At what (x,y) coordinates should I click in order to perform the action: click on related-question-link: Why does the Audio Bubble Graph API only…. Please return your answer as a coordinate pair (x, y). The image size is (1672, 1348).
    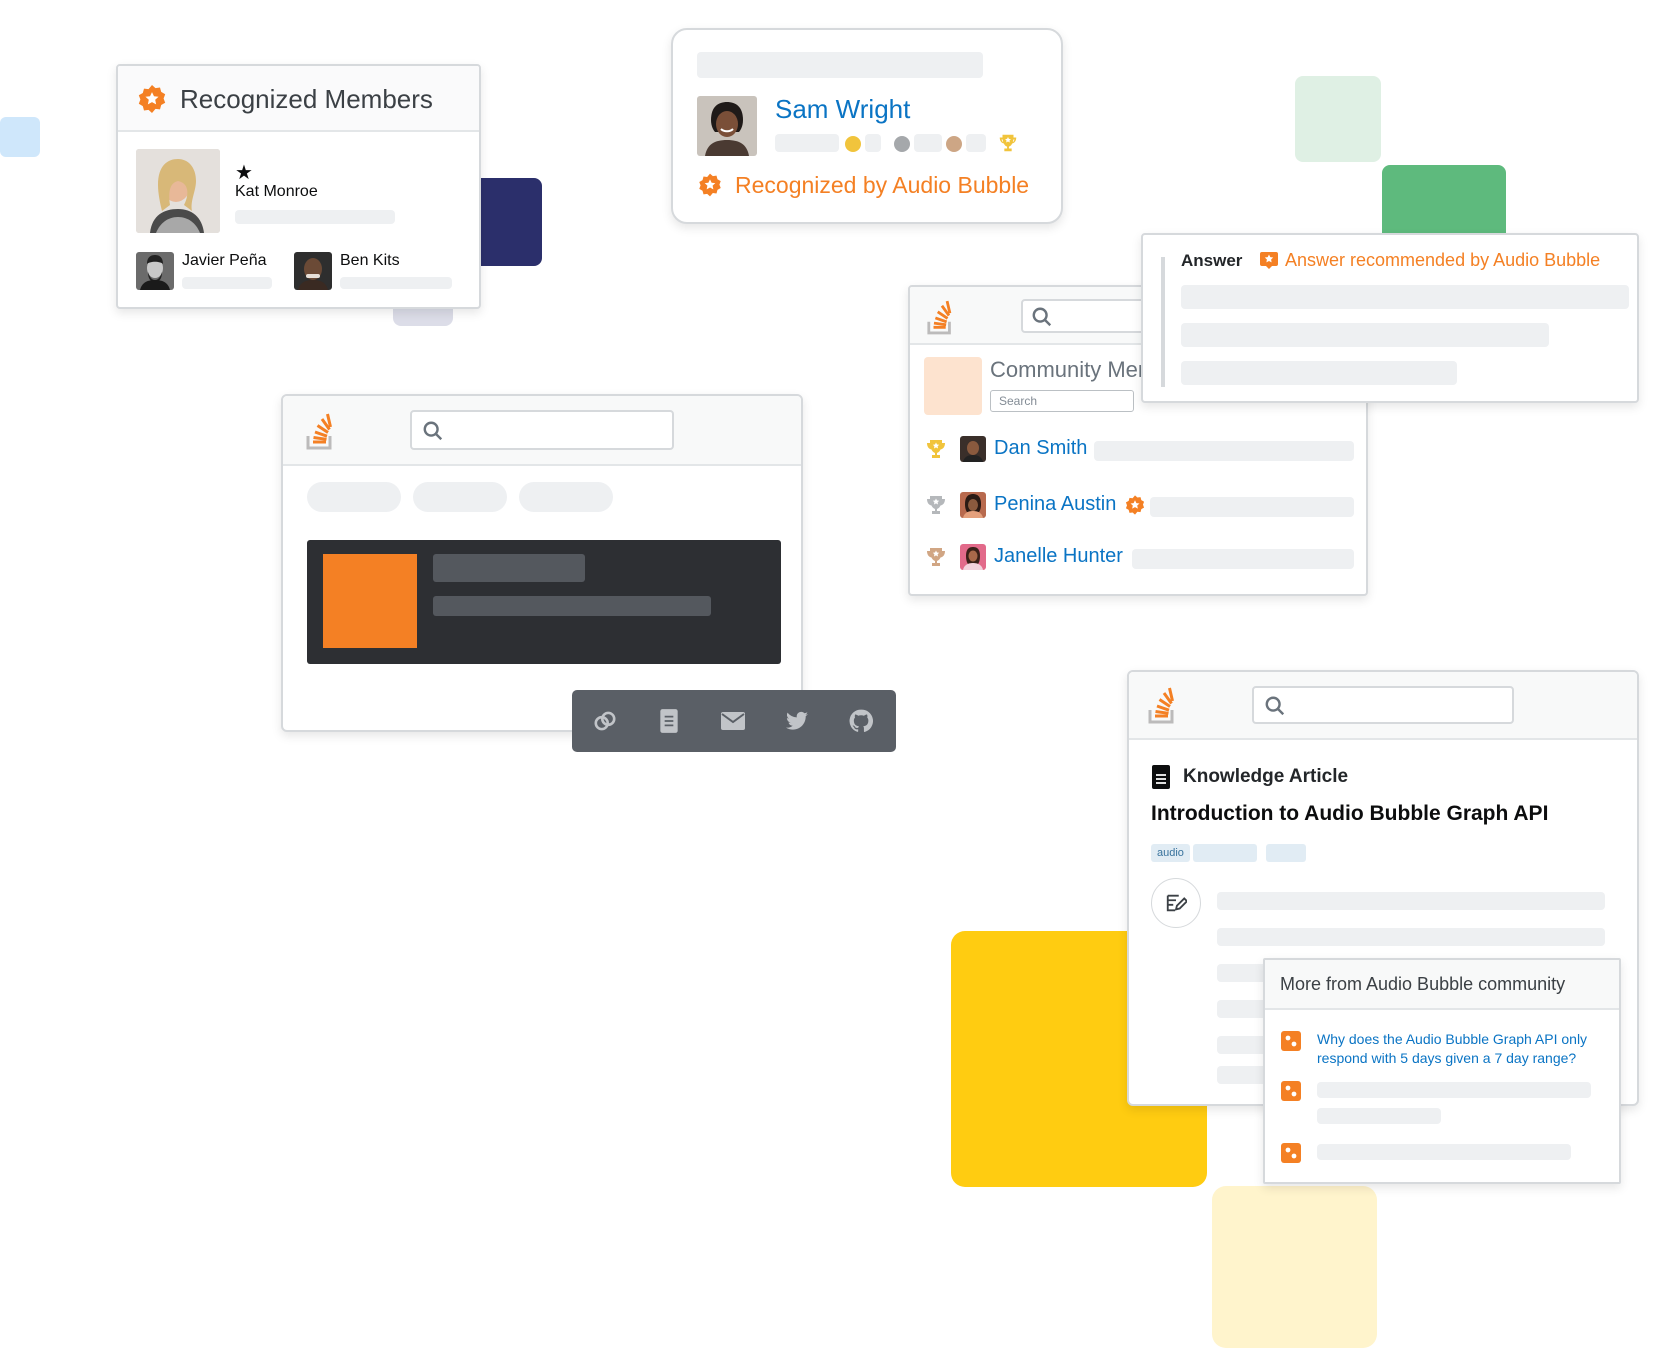
    Looking at the image, I should click on (1462, 1049).